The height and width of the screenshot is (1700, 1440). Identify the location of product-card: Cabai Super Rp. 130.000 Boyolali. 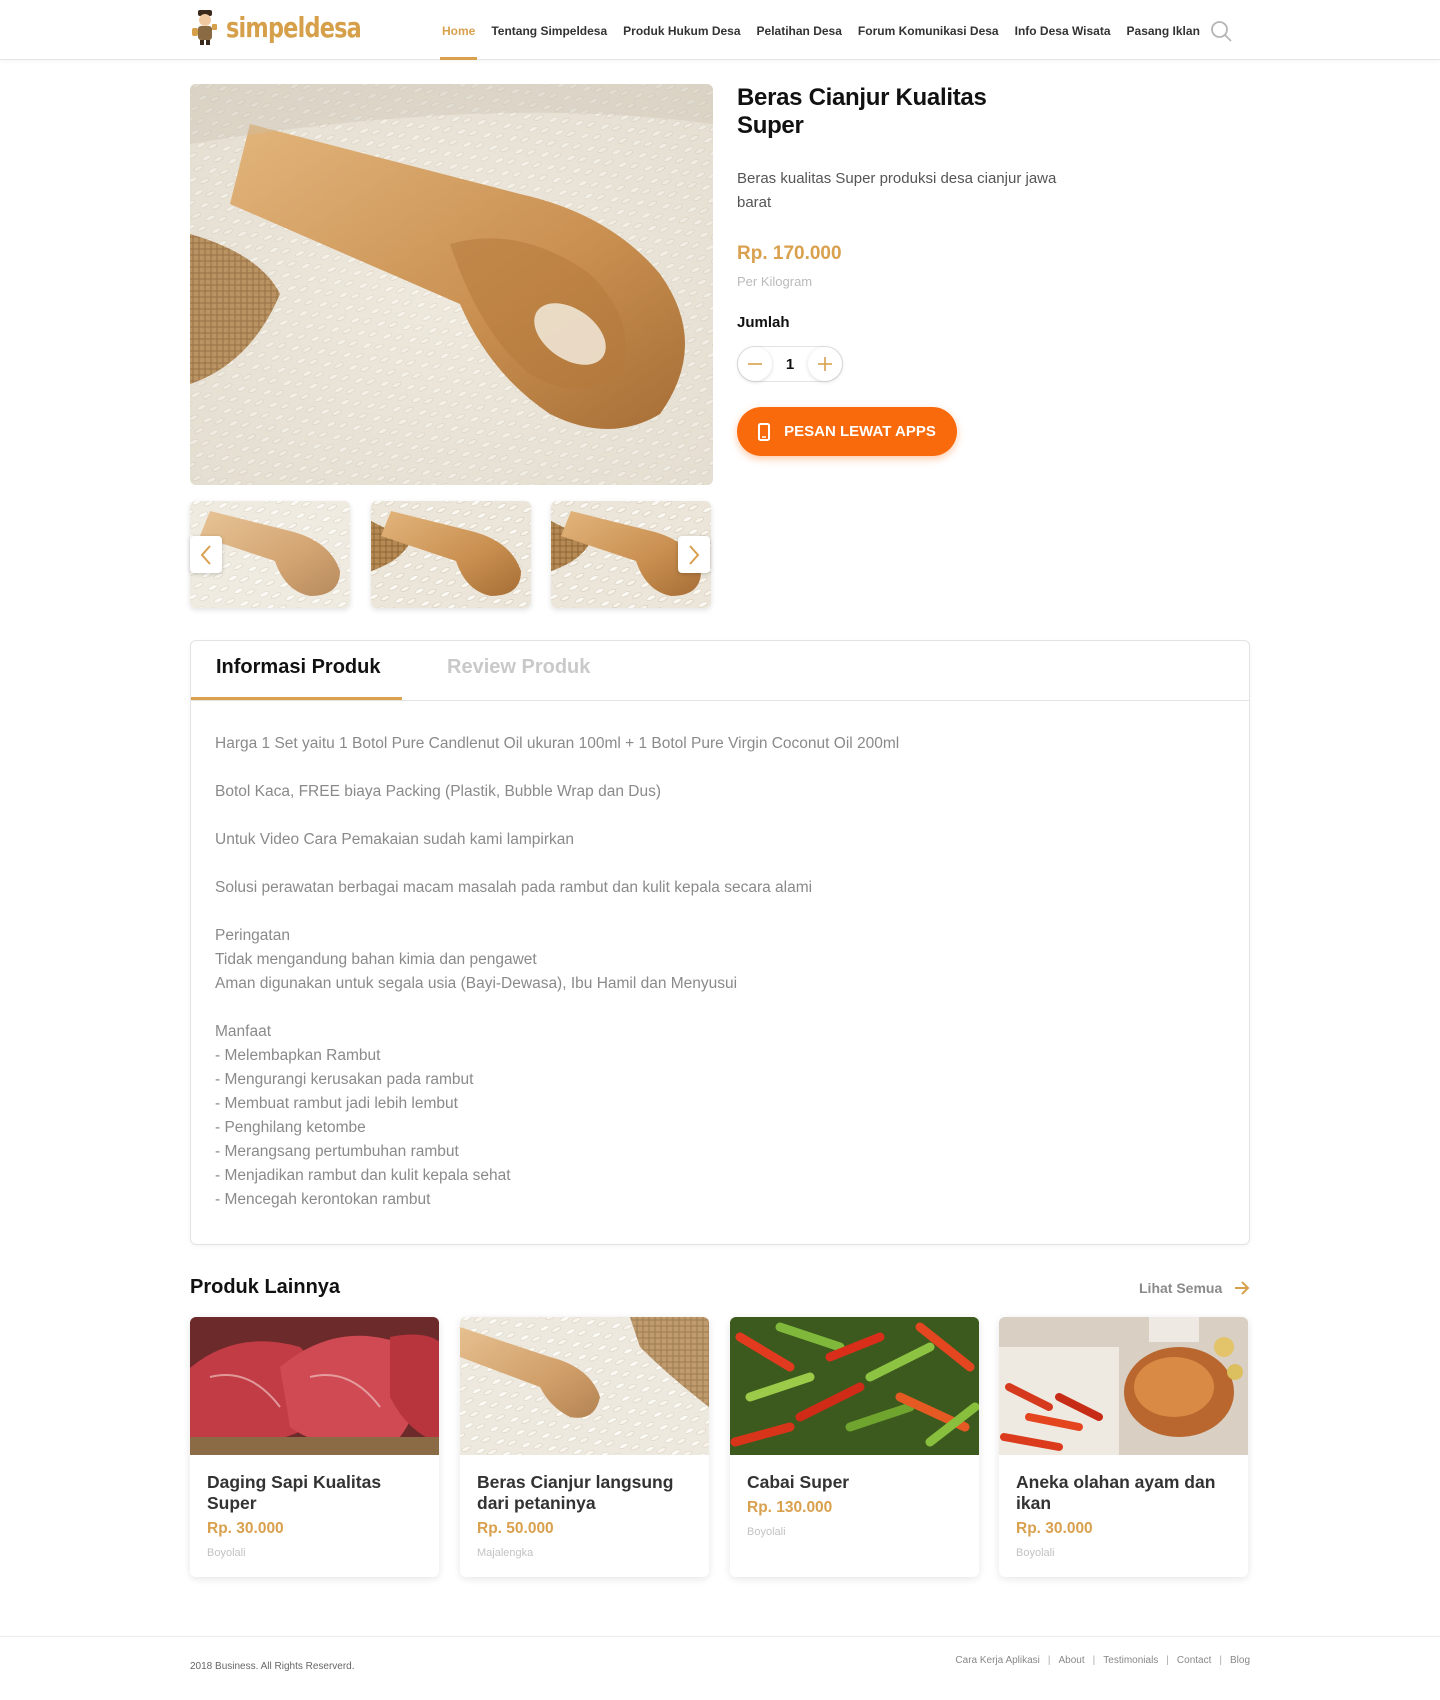
(854, 1447).